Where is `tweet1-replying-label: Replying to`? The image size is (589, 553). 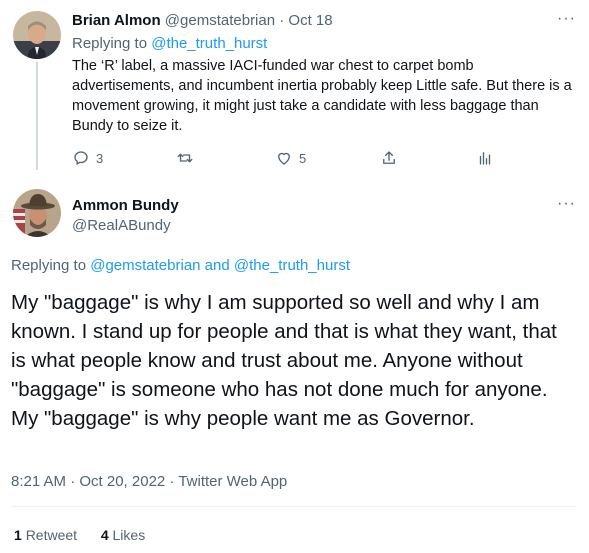
tweet1-replying-label: Replying to is located at coordinates (110, 43).